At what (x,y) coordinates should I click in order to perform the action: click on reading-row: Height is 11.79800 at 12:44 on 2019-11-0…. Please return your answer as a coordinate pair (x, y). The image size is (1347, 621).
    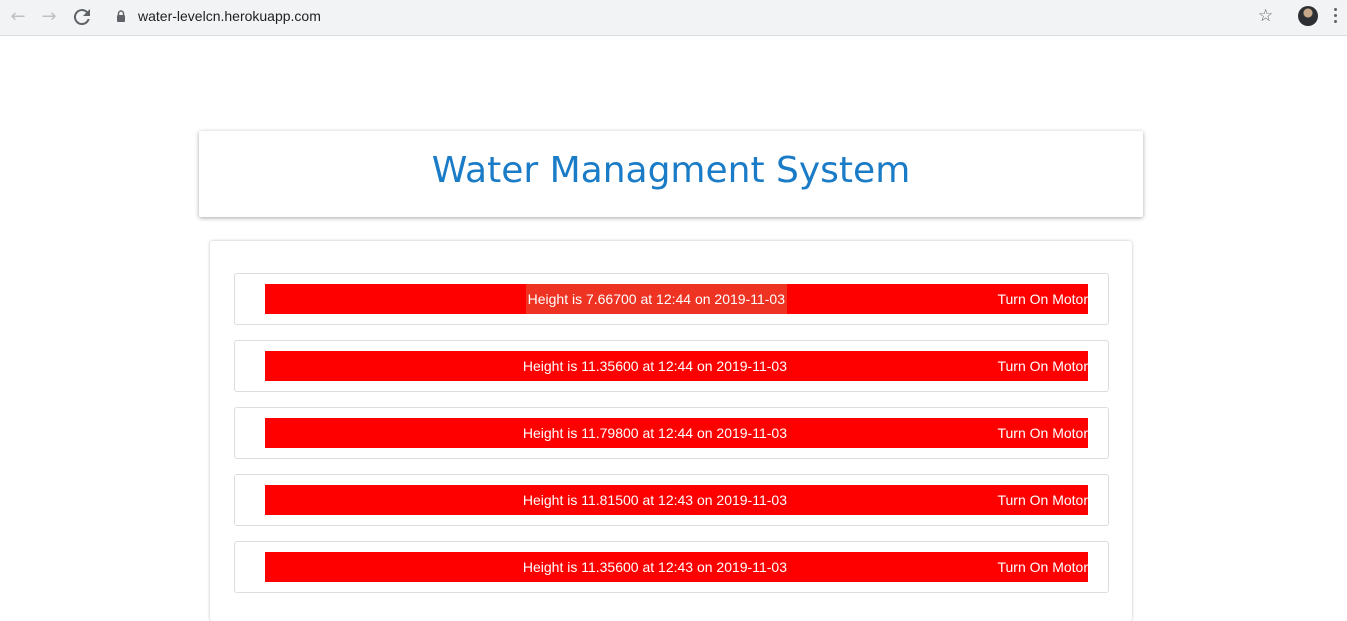
    Looking at the image, I should click on (671, 433).